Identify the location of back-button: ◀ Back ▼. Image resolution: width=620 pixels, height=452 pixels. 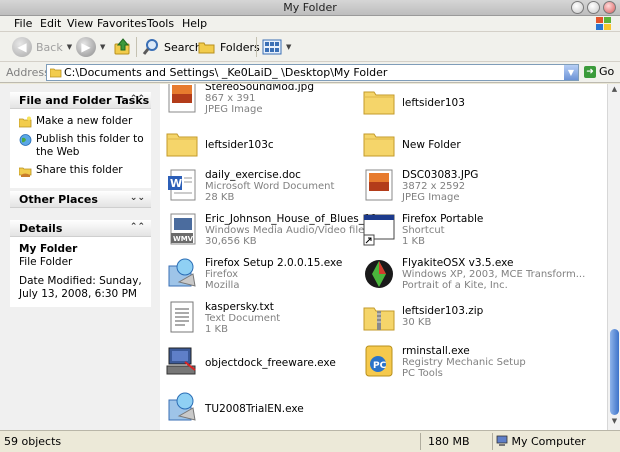
(42, 47).